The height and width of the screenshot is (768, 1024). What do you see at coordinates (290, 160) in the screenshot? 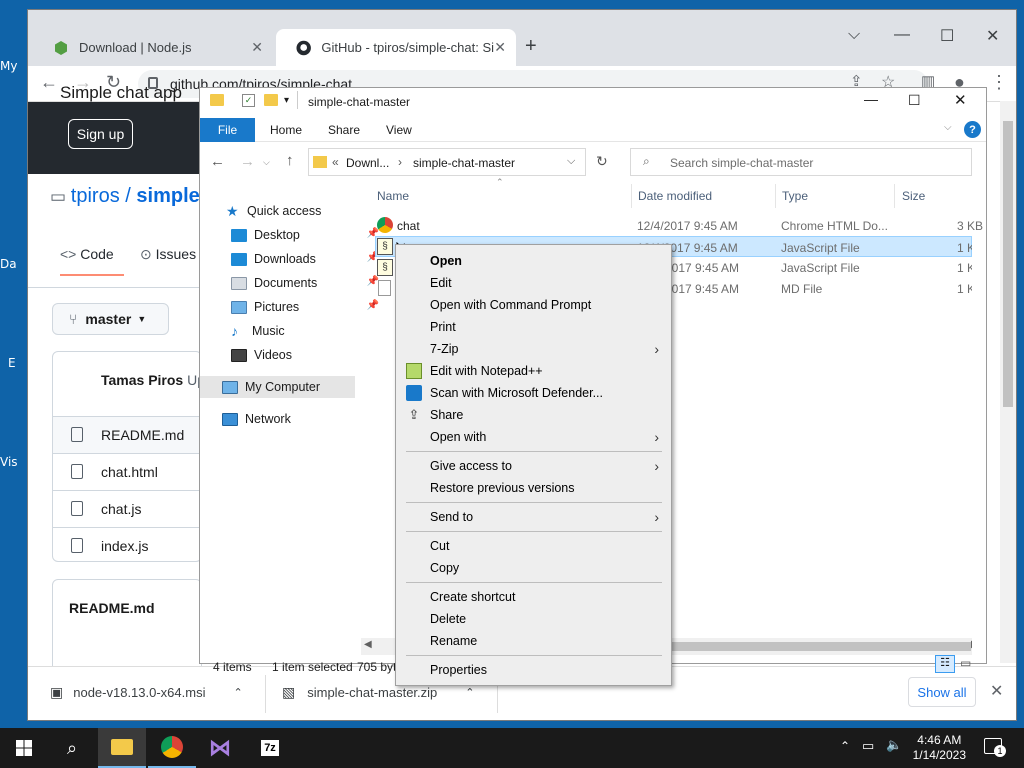
I see `up-folder-icon: ↑` at bounding box center [290, 160].